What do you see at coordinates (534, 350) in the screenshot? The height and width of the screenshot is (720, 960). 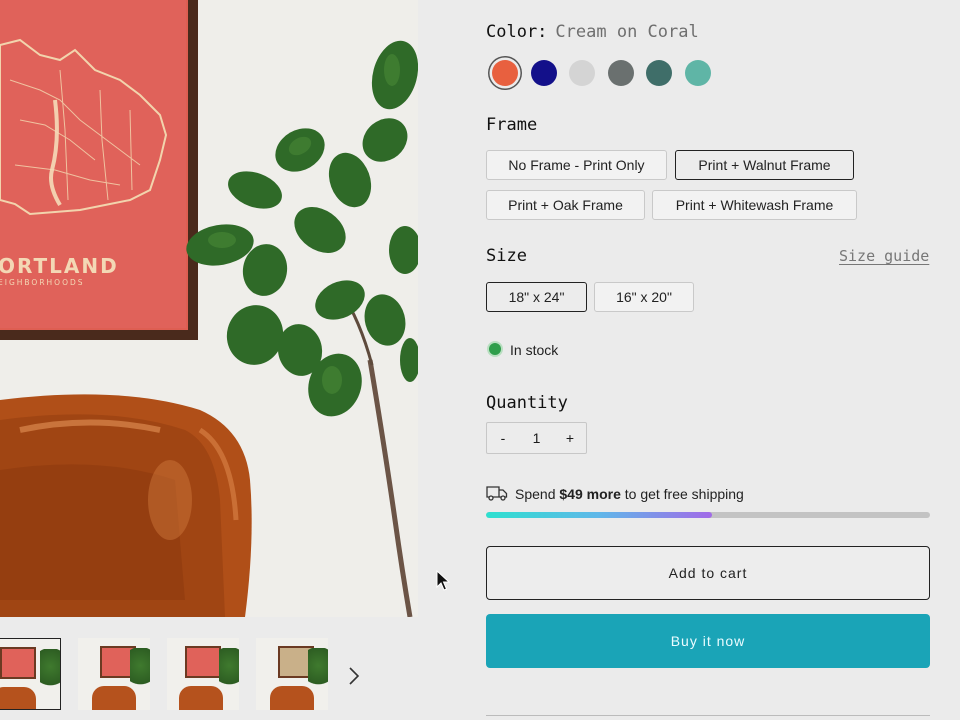 I see `stock-status: In stock` at bounding box center [534, 350].